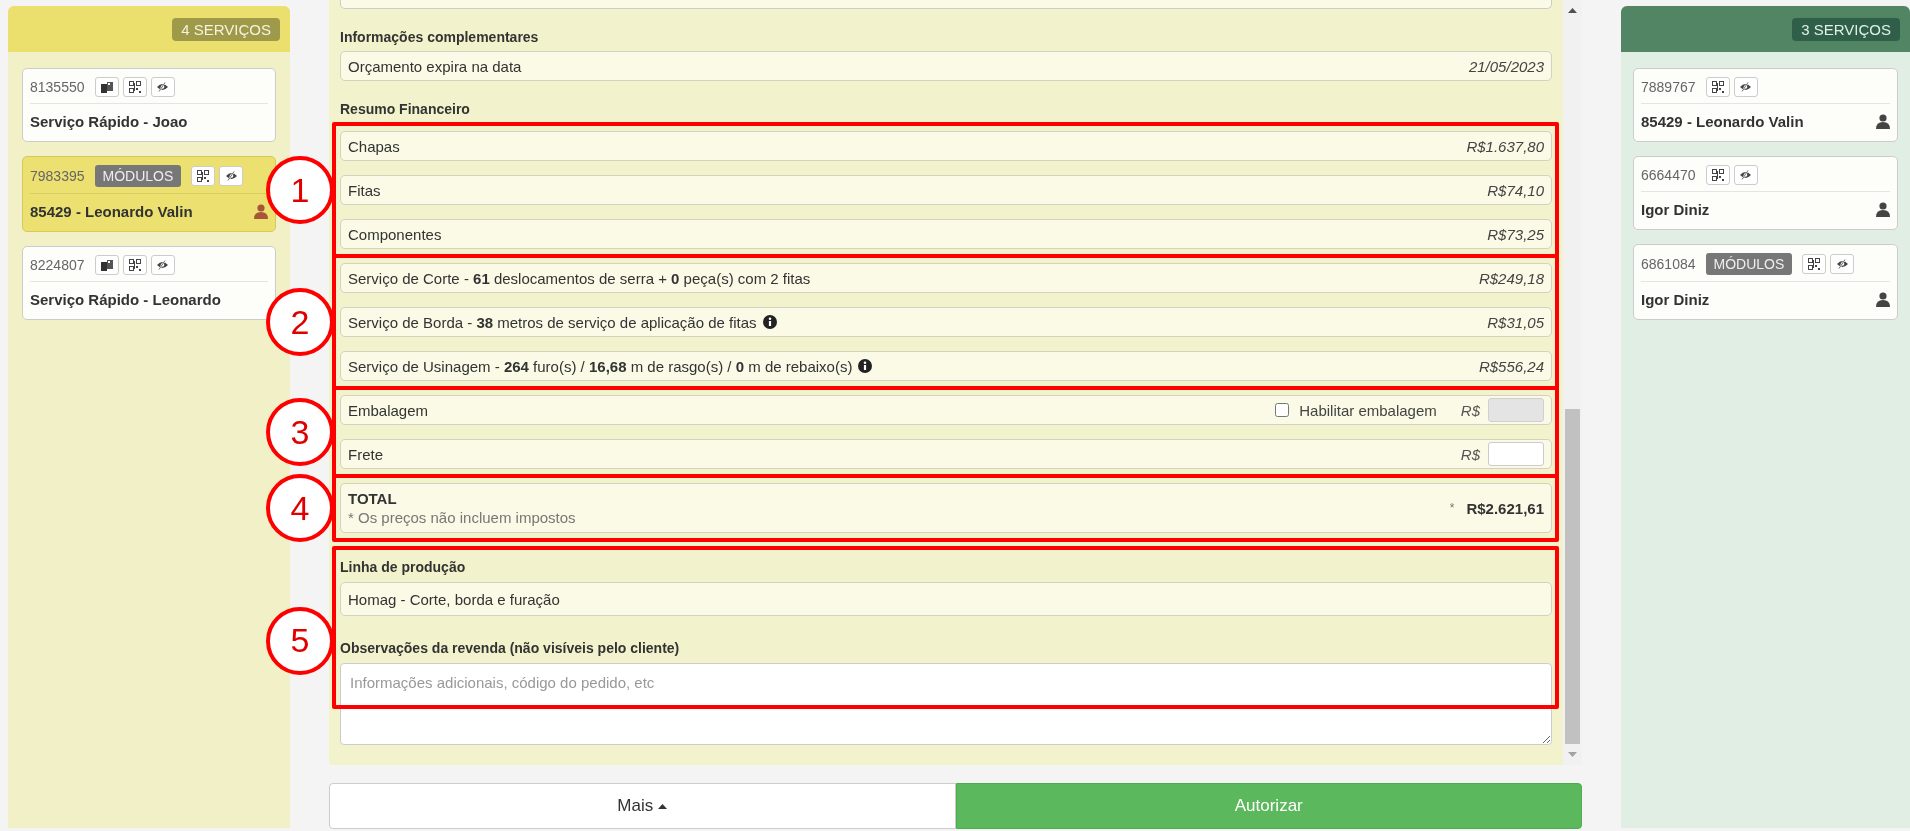 The width and height of the screenshot is (1910, 831). What do you see at coordinates (1368, 410) in the screenshot?
I see `checkbox-label: Habilitar embalagem` at bounding box center [1368, 410].